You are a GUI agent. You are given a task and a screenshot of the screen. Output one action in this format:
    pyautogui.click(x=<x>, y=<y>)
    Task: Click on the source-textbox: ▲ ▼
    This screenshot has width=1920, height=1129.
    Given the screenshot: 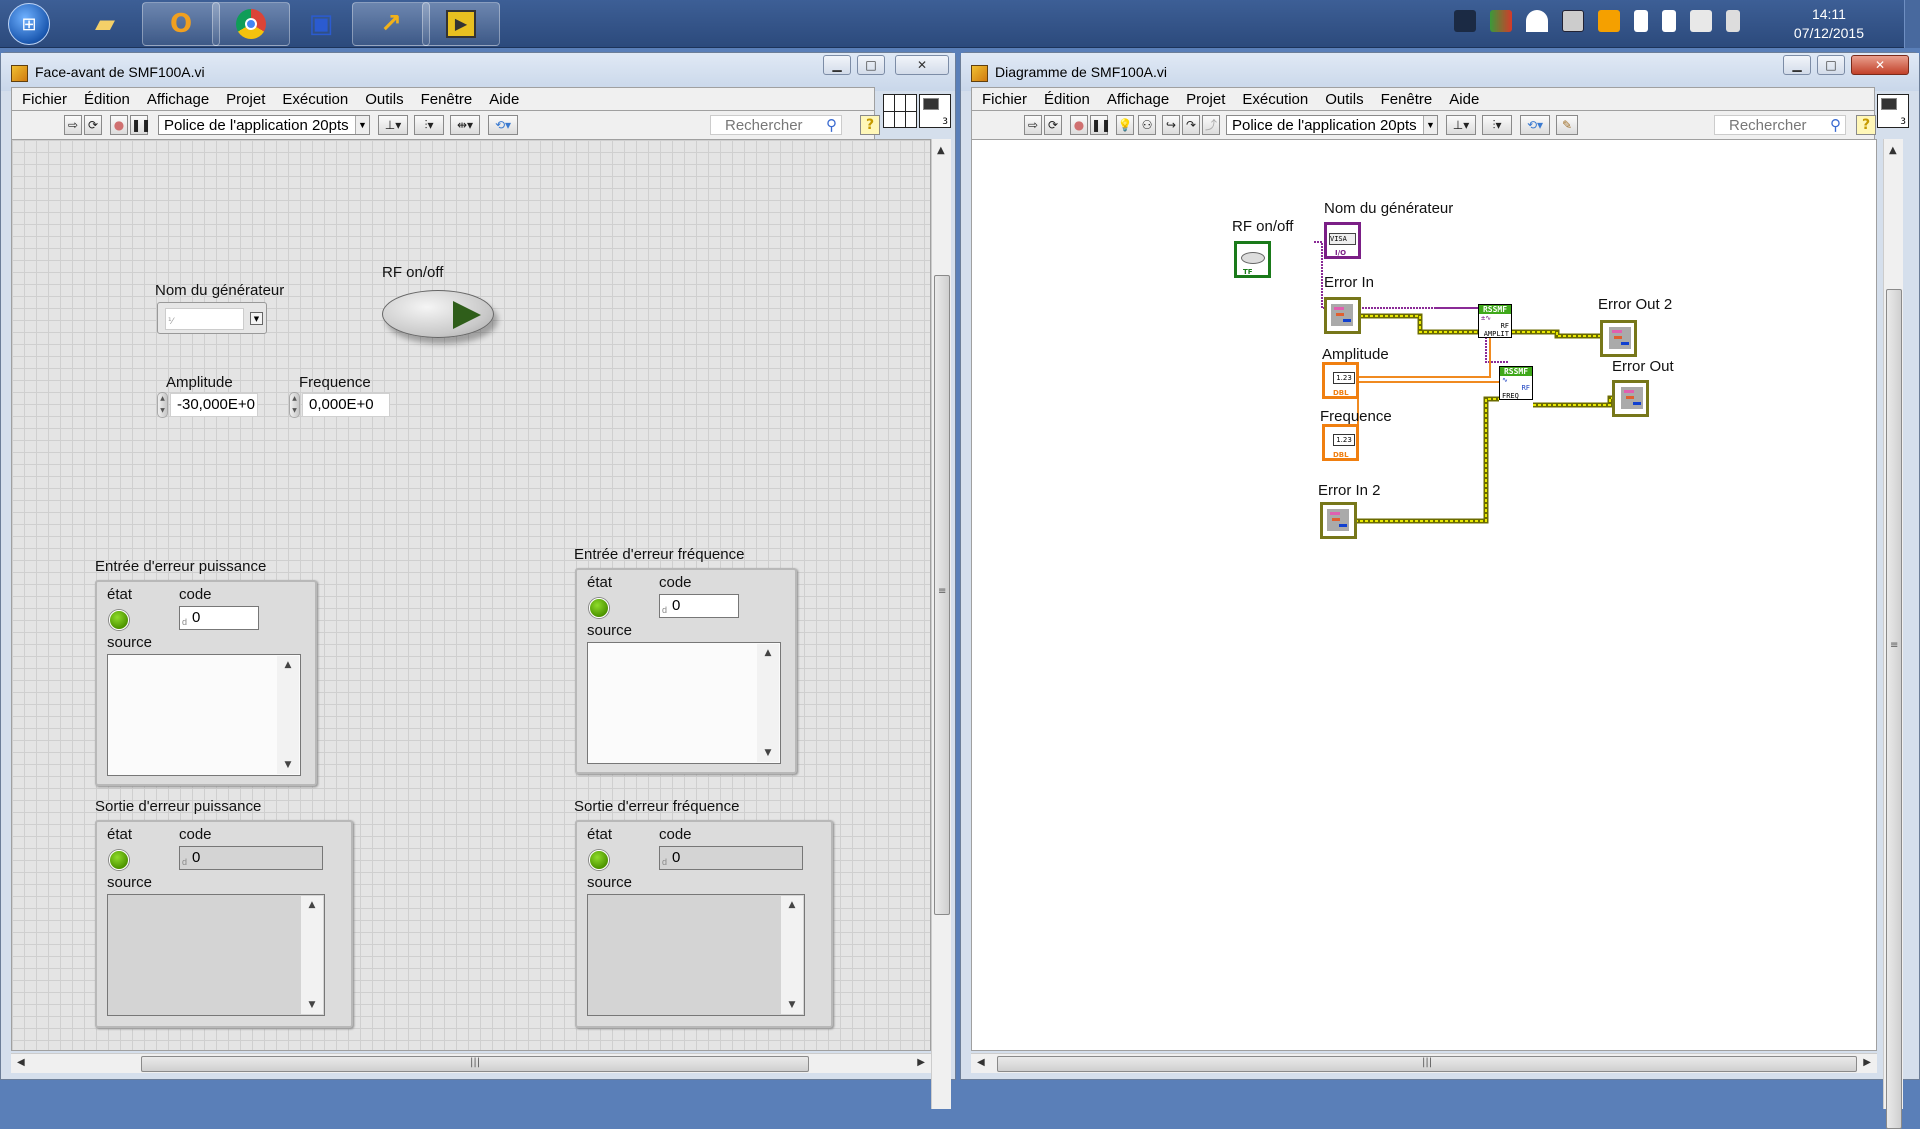 What is the action you would take?
    pyautogui.click(x=684, y=703)
    